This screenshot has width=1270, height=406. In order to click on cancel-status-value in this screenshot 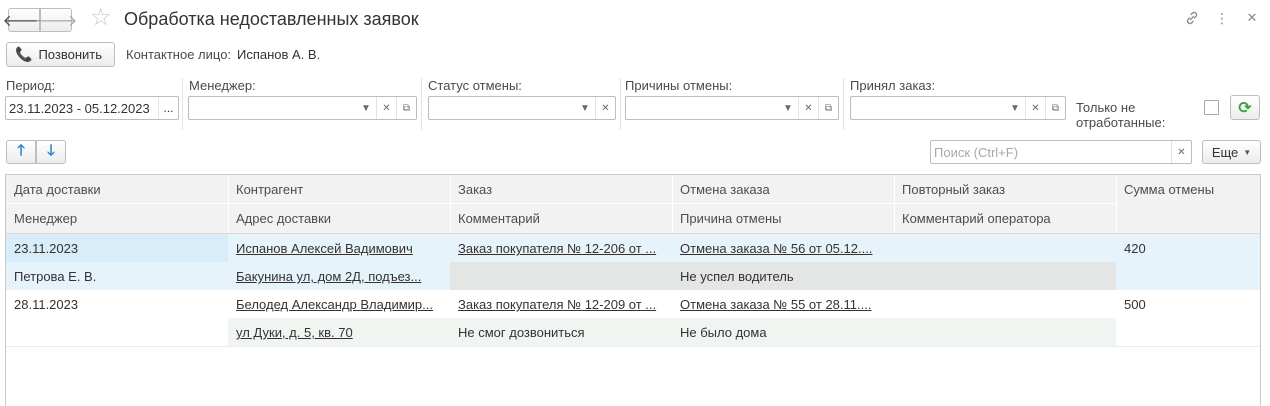, I will do `click(502, 108)`.